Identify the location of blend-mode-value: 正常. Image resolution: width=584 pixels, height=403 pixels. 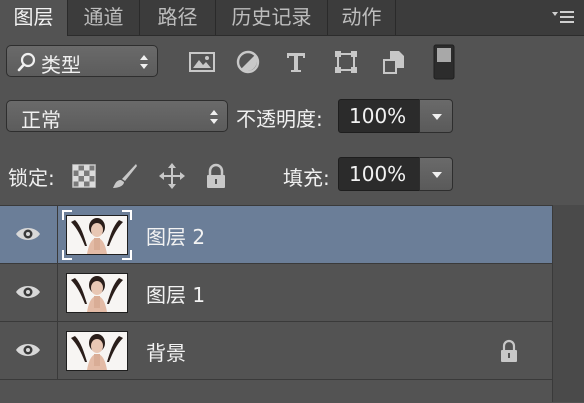
(41, 120).